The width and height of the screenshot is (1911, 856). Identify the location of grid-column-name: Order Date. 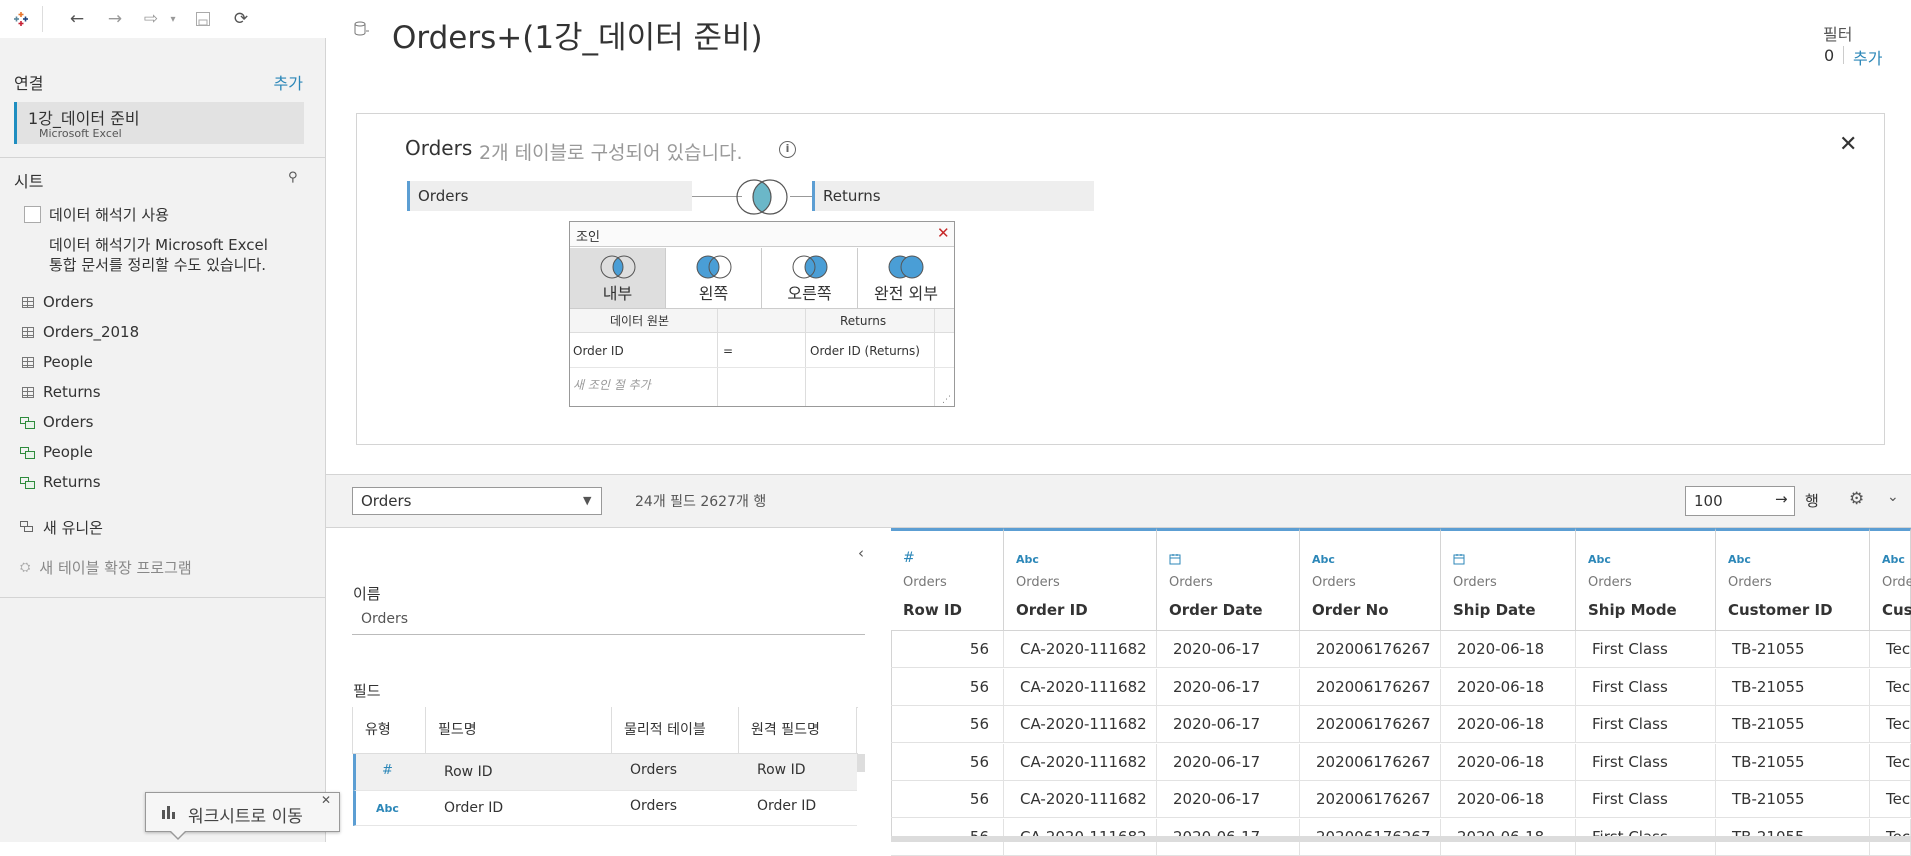
(1216, 610).